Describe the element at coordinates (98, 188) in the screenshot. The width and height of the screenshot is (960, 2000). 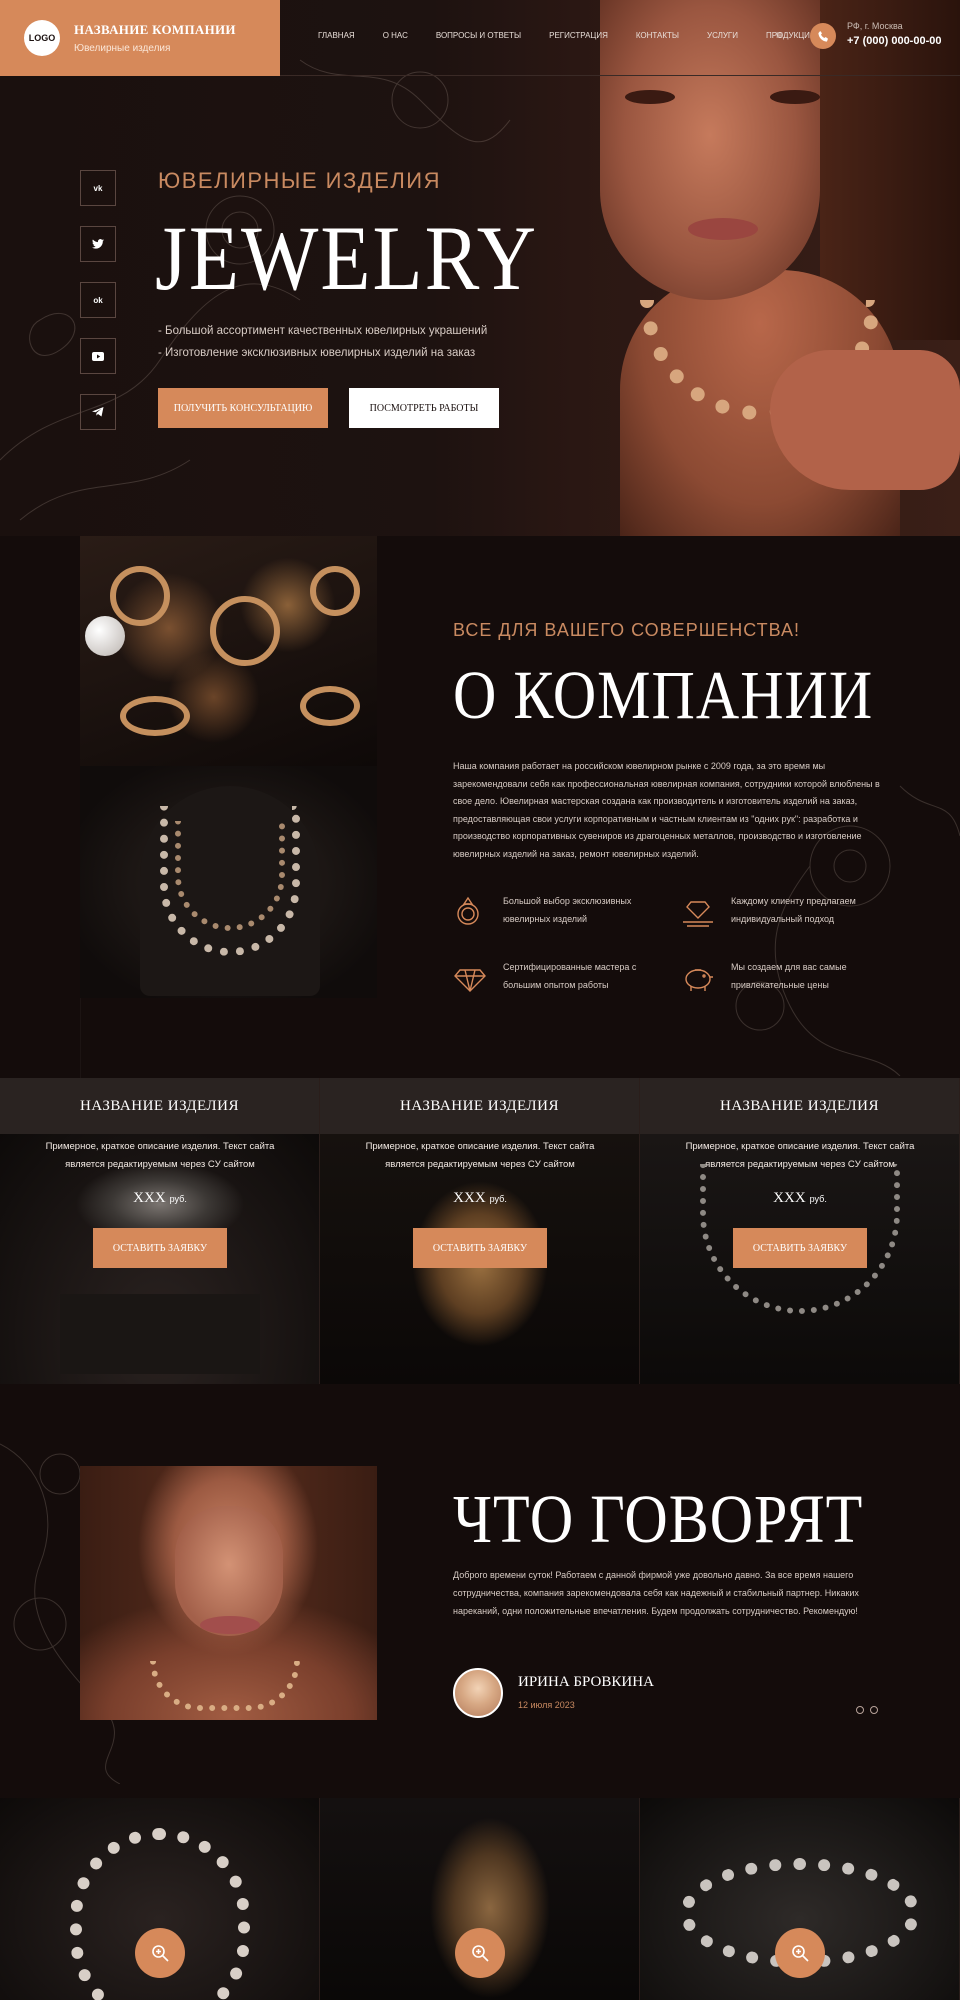
I see `vk-icon: vk` at that location.